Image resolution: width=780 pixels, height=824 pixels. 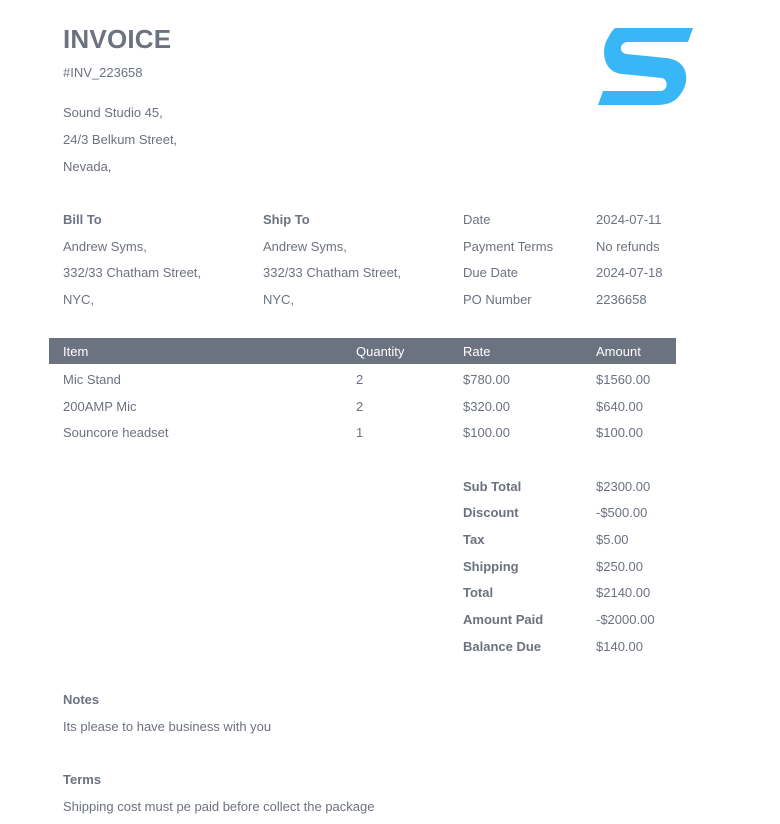 What do you see at coordinates (103, 72) in the screenshot?
I see `invoice-number: #INV_223658` at bounding box center [103, 72].